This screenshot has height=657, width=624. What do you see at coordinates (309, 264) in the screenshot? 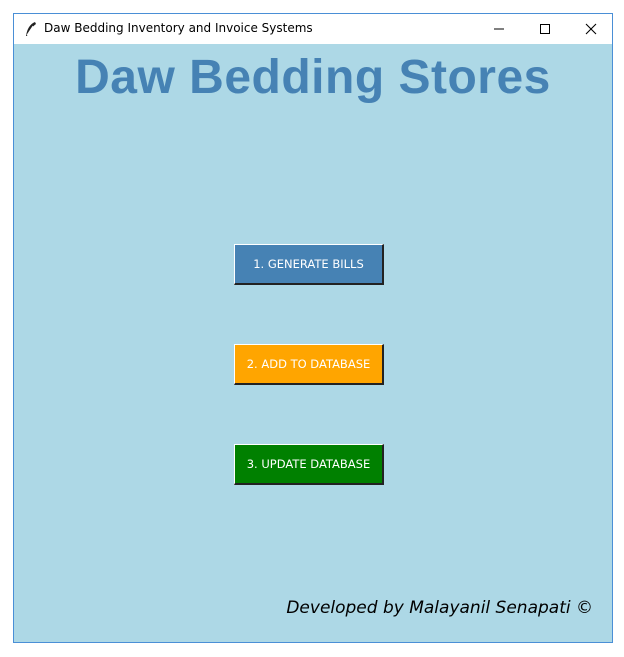
I see `generate-bills-button: 1. GENERATE BILLS` at bounding box center [309, 264].